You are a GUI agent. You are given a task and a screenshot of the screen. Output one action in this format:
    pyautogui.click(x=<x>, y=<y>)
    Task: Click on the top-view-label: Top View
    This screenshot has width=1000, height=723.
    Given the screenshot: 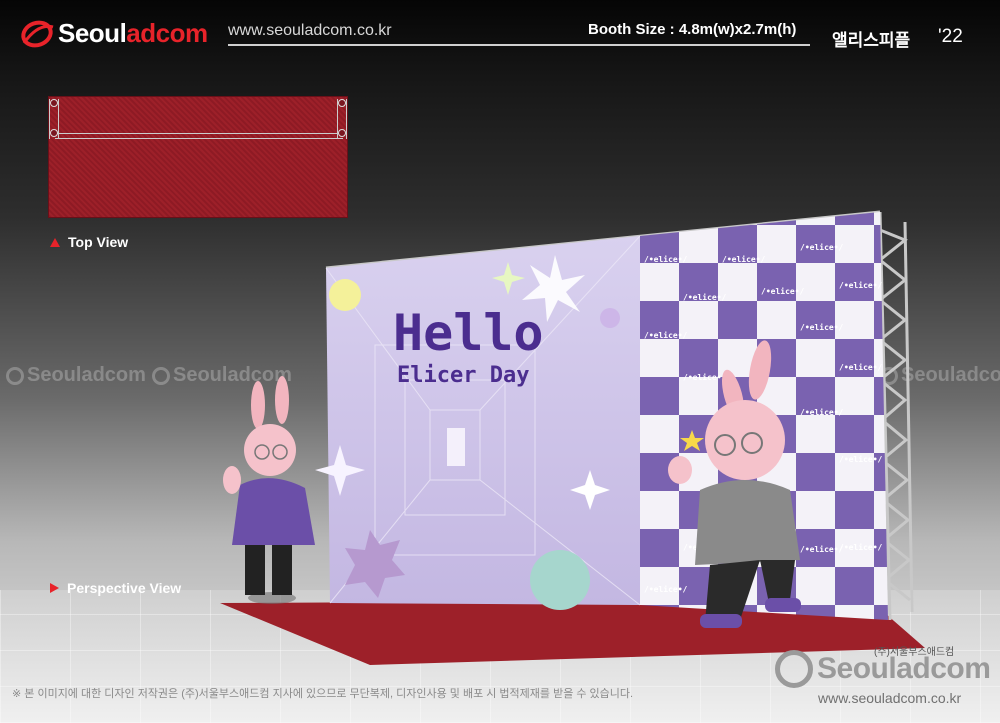 What is the action you would take?
    pyautogui.click(x=89, y=242)
    